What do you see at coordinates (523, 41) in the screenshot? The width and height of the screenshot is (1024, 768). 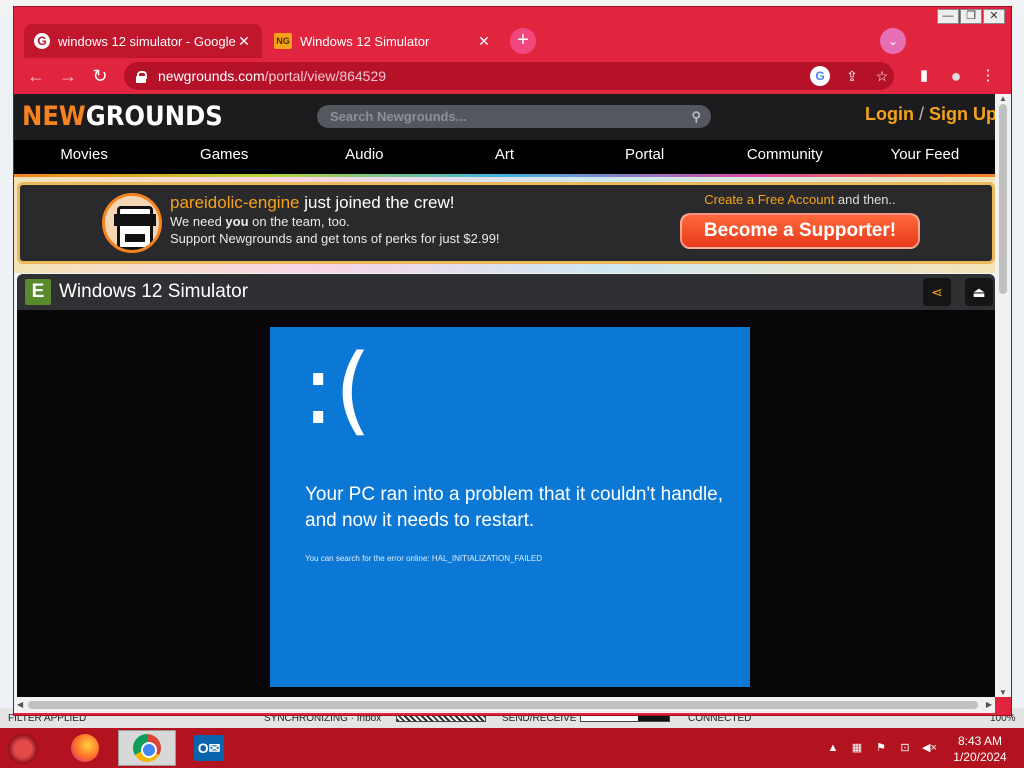 I see `new-tab-button: +` at bounding box center [523, 41].